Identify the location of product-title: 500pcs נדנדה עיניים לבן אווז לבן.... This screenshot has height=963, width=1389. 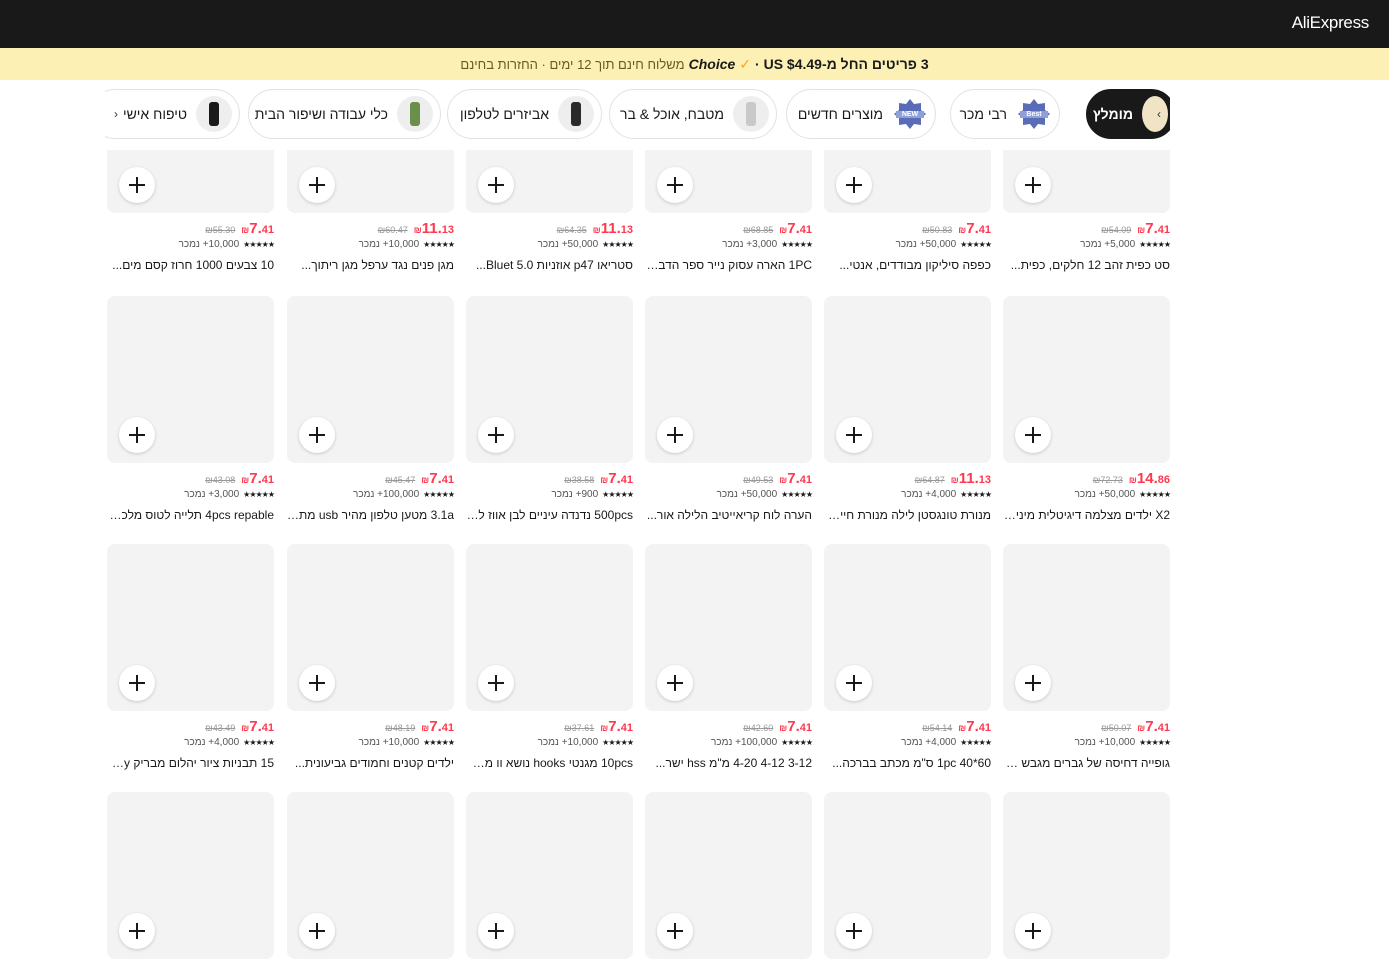
(549, 515).